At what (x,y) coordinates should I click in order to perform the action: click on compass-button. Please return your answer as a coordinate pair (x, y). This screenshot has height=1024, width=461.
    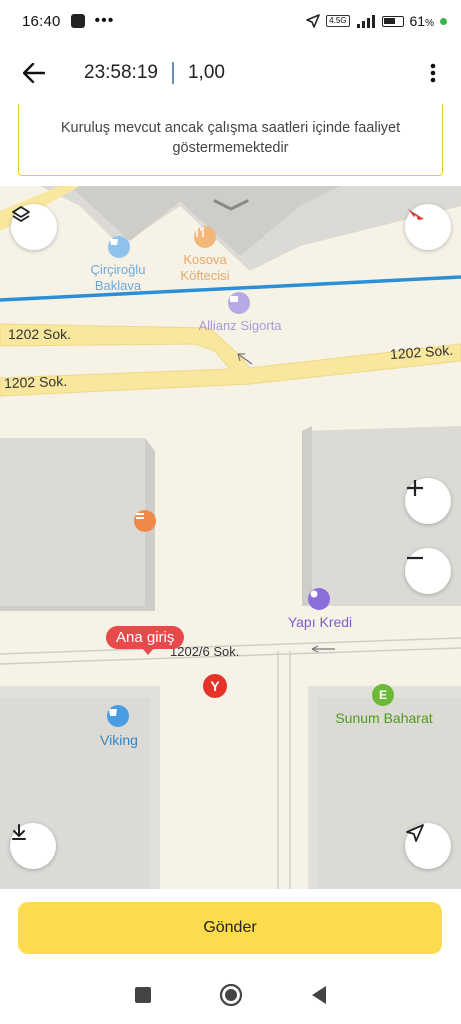
    Looking at the image, I should click on (428, 227).